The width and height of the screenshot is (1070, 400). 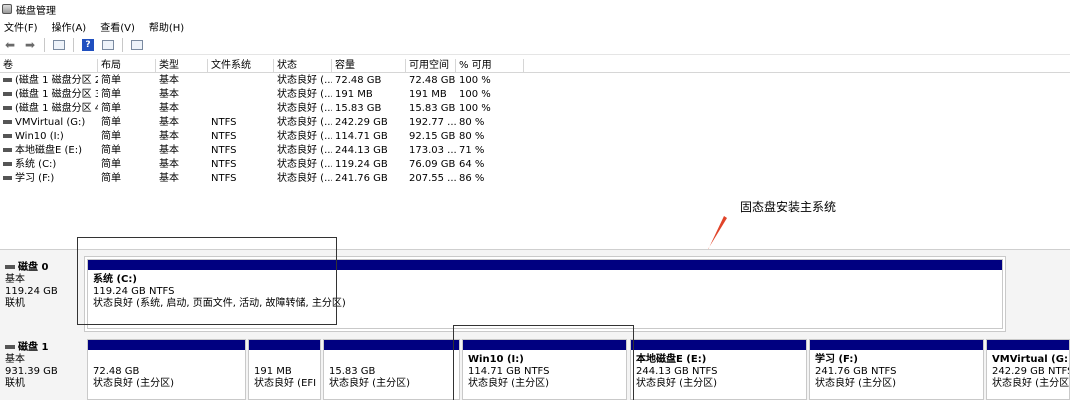 What do you see at coordinates (472, 136) in the screenshot?
I see `pct-cell: 80 %` at bounding box center [472, 136].